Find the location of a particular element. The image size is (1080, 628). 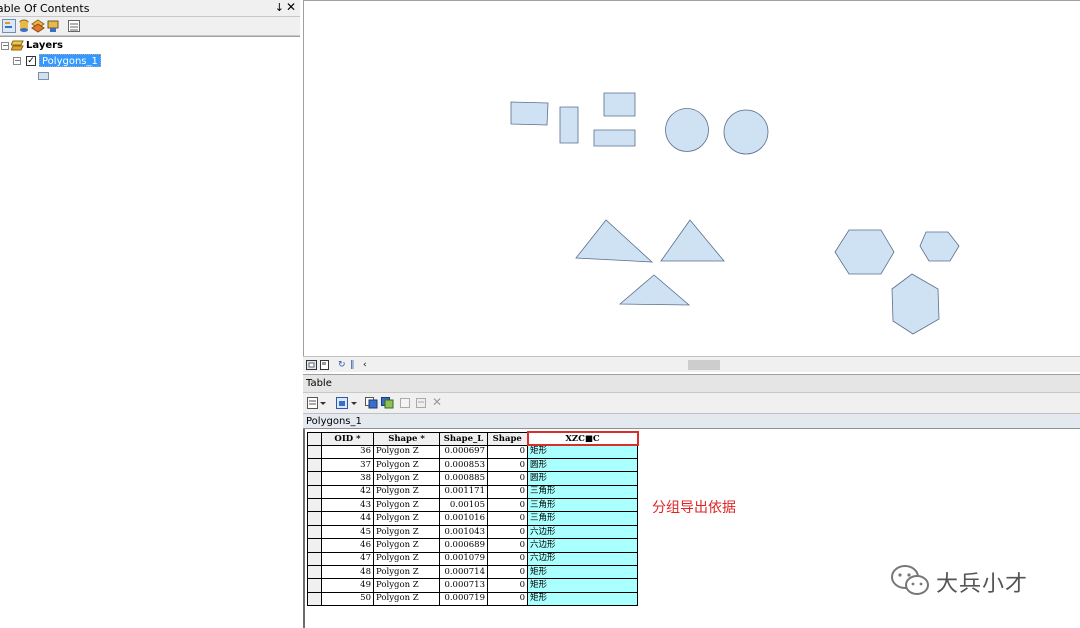

zoom-to-selected-icon is located at coordinates (421, 403).